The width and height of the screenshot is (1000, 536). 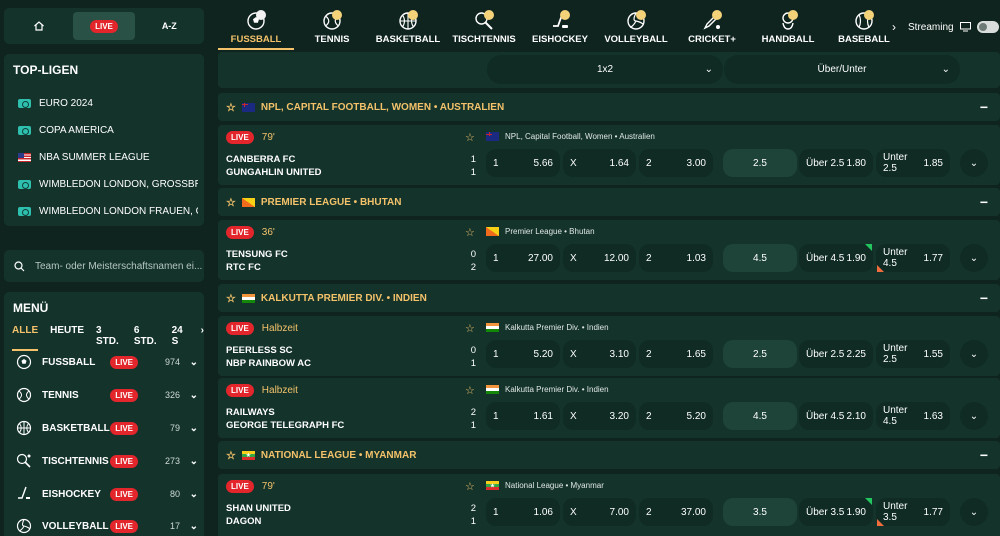 What do you see at coordinates (19, 265) in the screenshot?
I see `search-icon` at bounding box center [19, 265].